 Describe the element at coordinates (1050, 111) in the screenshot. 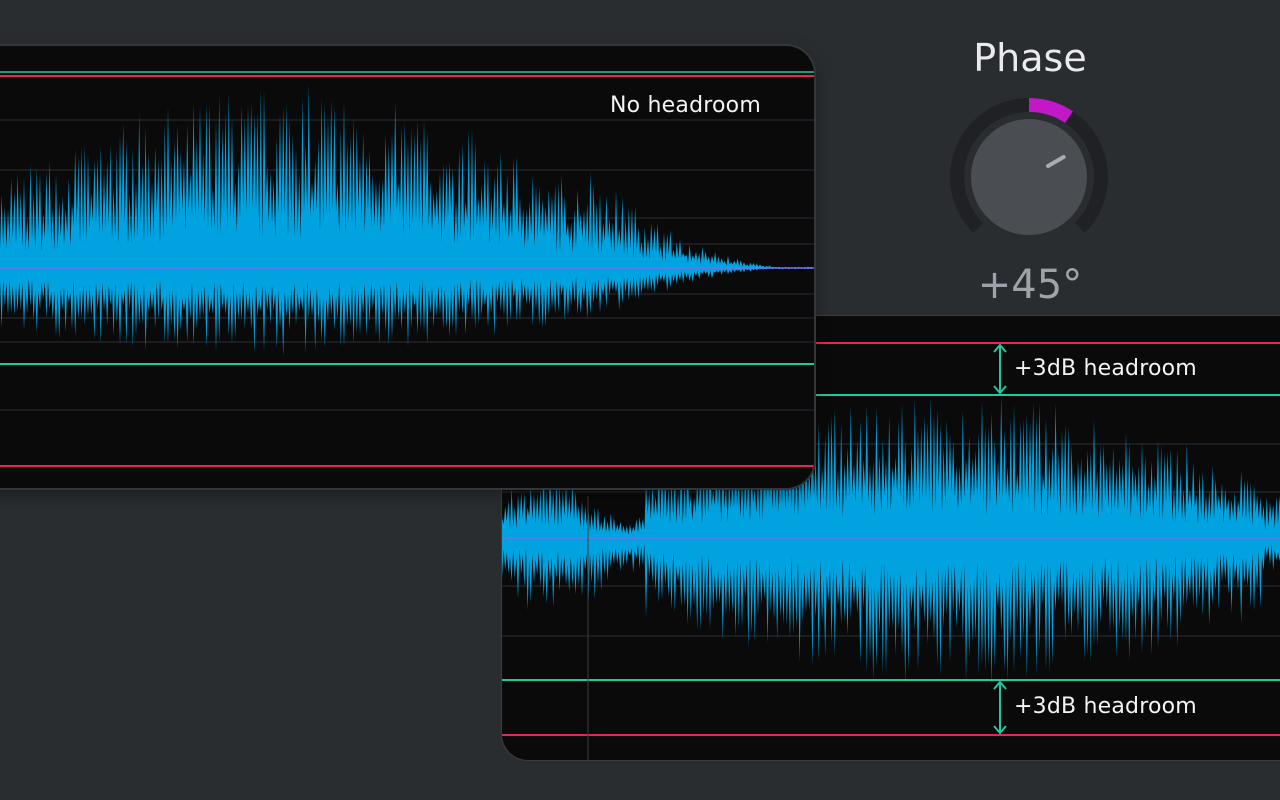

I see `knob-value-arc` at that location.